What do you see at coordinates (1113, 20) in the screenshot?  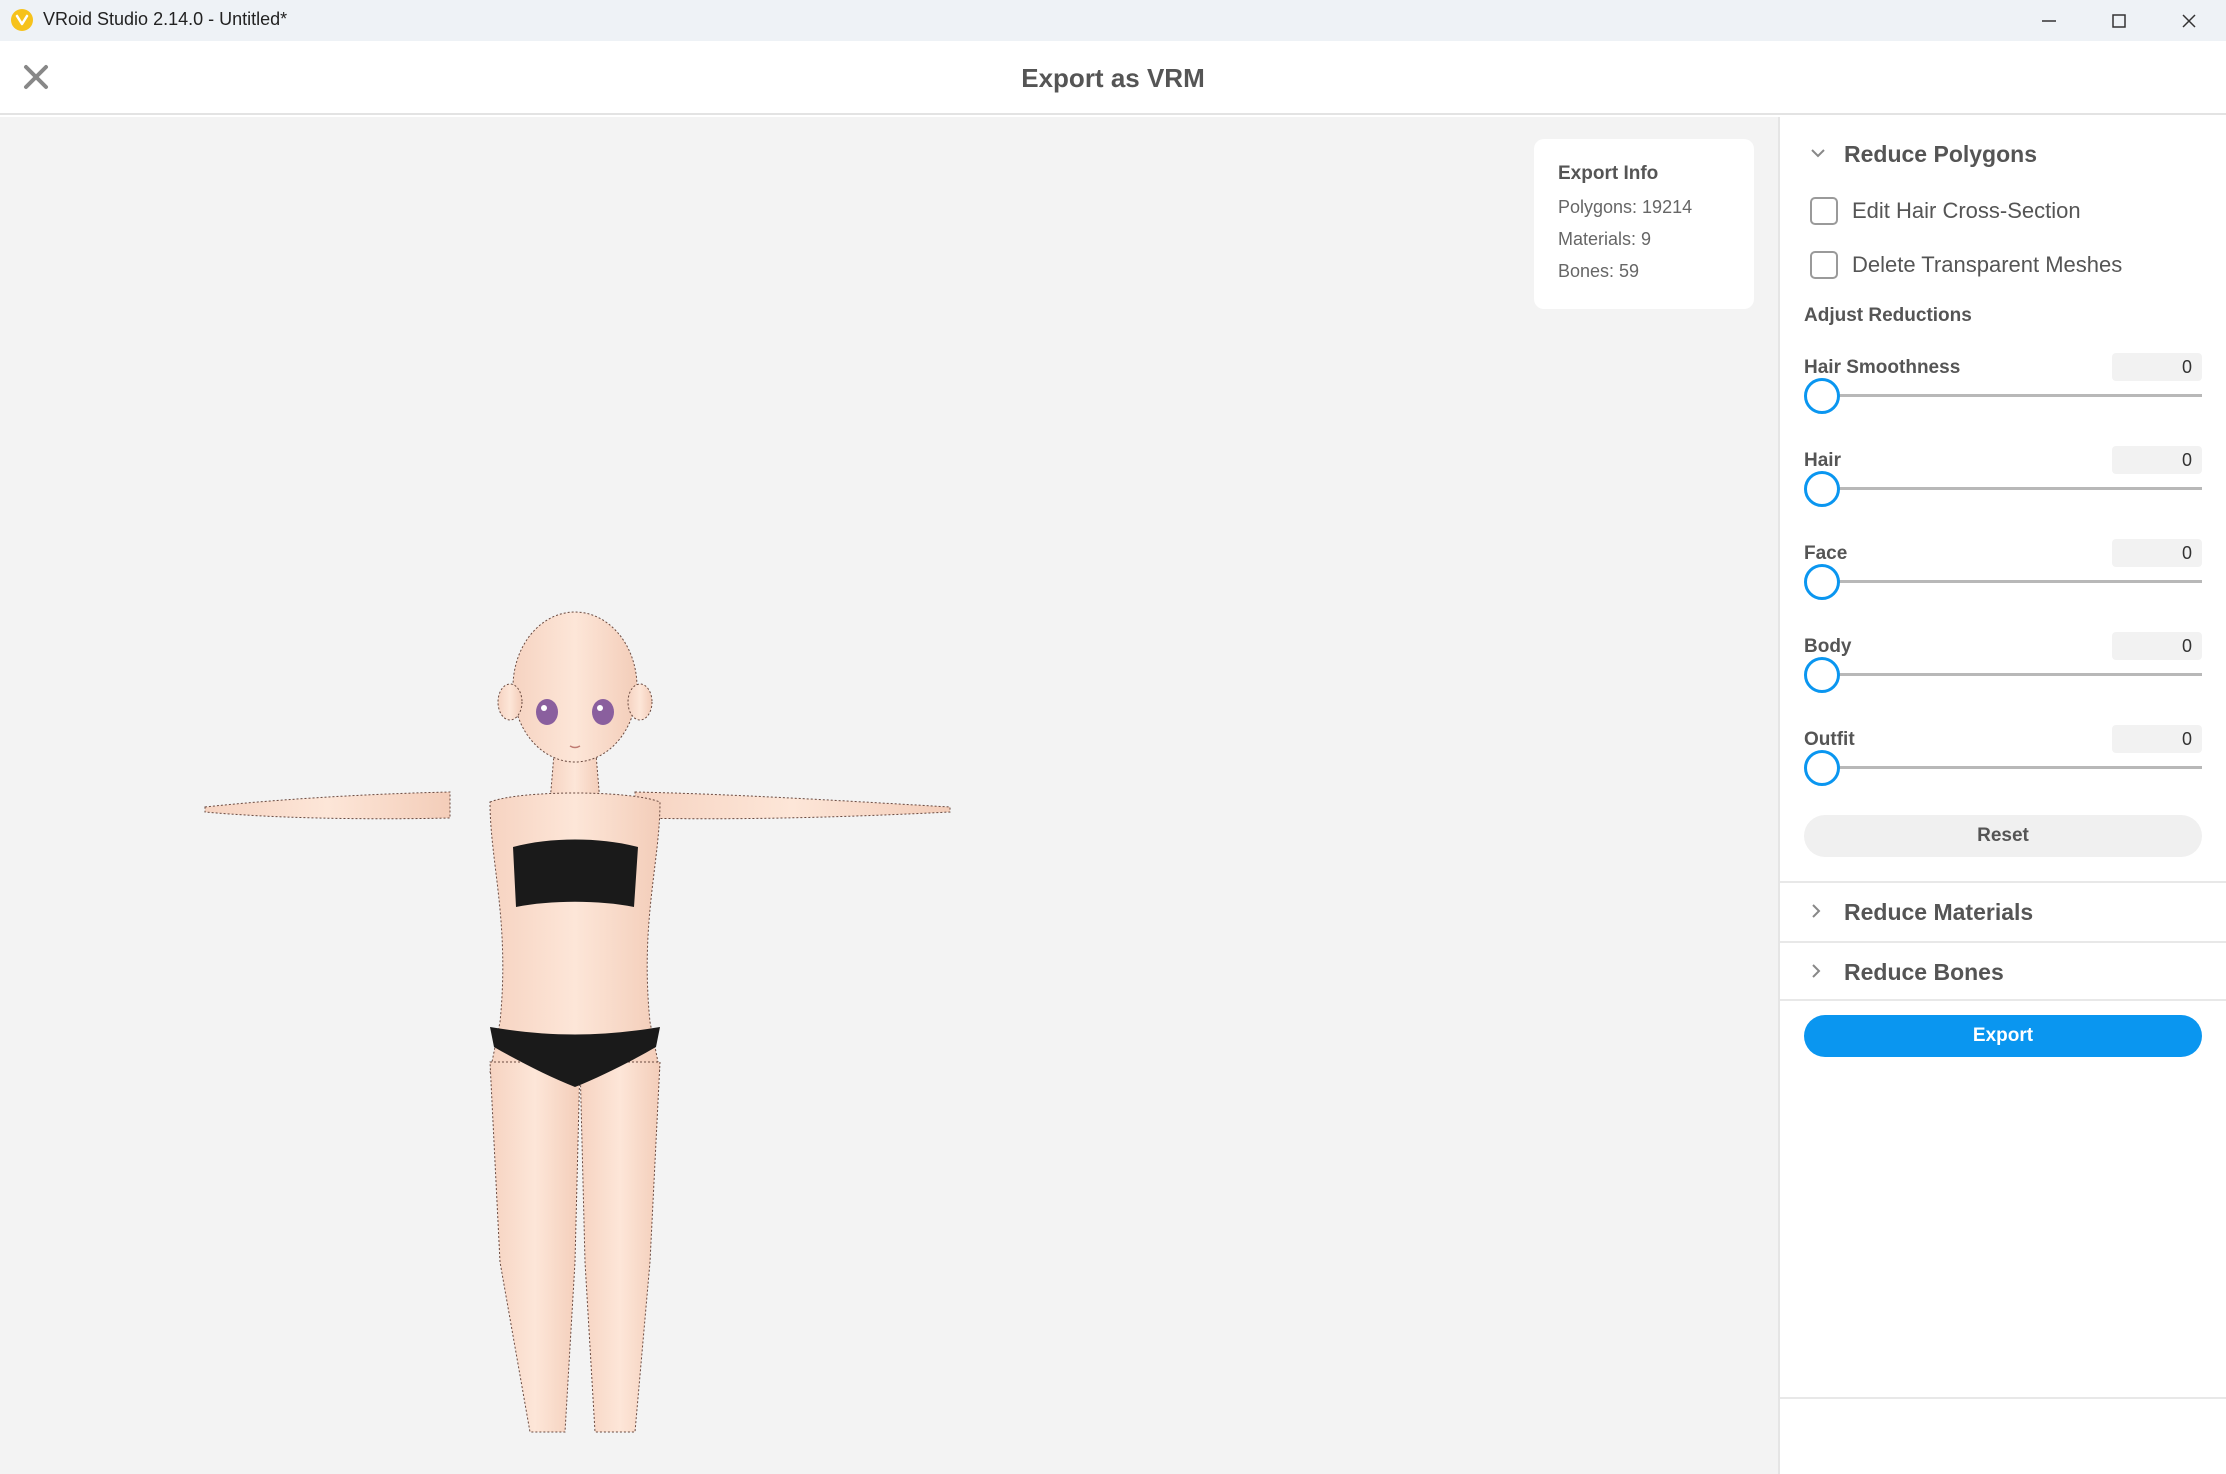 I see `window-titlebar: VRoid Studio 2.14.0 - Untitled*` at bounding box center [1113, 20].